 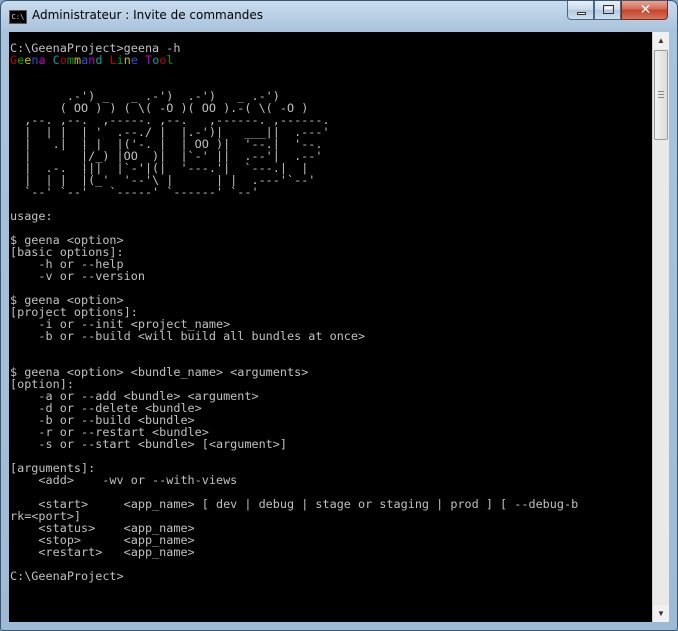 I want to click on banner-char: n, so click(x=127, y=60).